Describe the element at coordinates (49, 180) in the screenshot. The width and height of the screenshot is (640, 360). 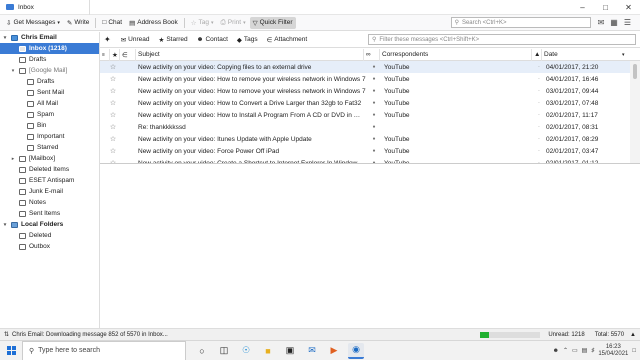
I see `folder-item: ESET Antispam` at that location.